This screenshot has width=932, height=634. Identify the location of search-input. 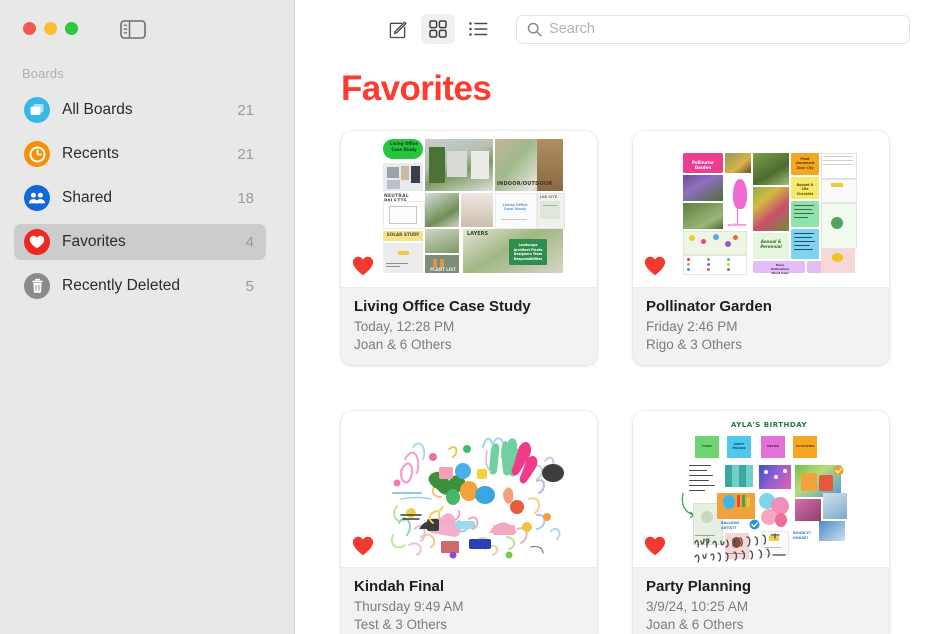
(714, 29).